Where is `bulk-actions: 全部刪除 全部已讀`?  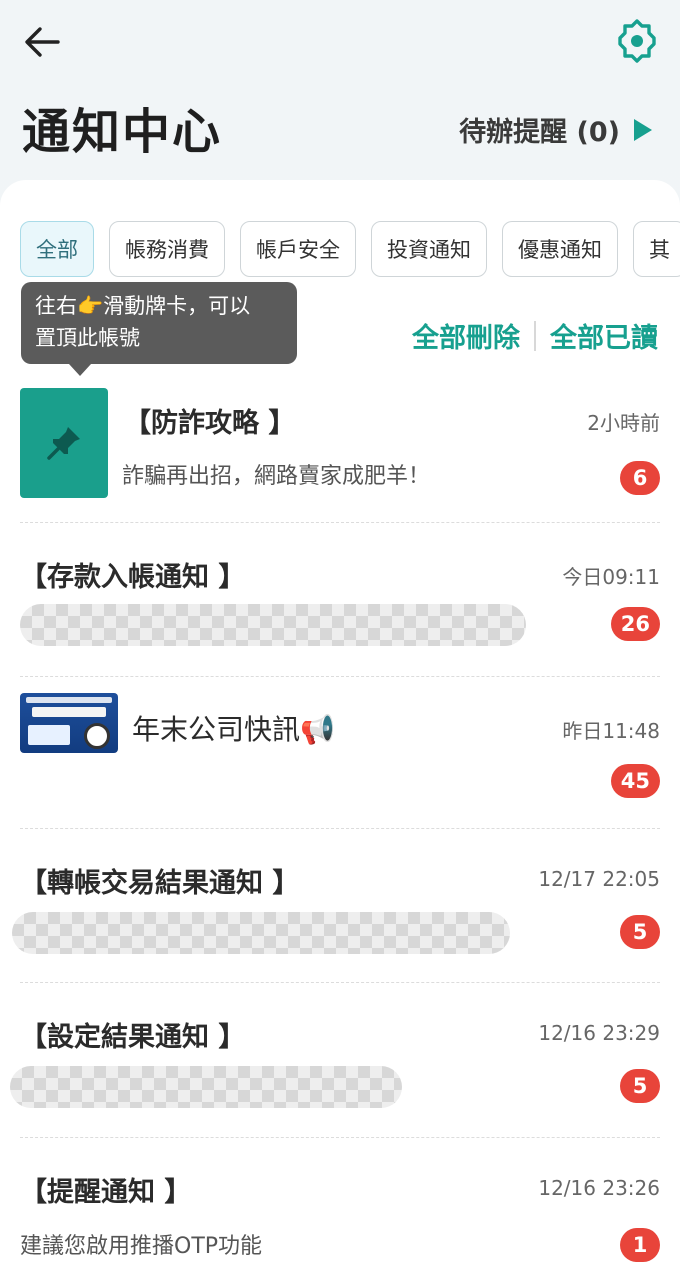
bulk-actions: 全部刪除 全部已讀 is located at coordinates (535, 335).